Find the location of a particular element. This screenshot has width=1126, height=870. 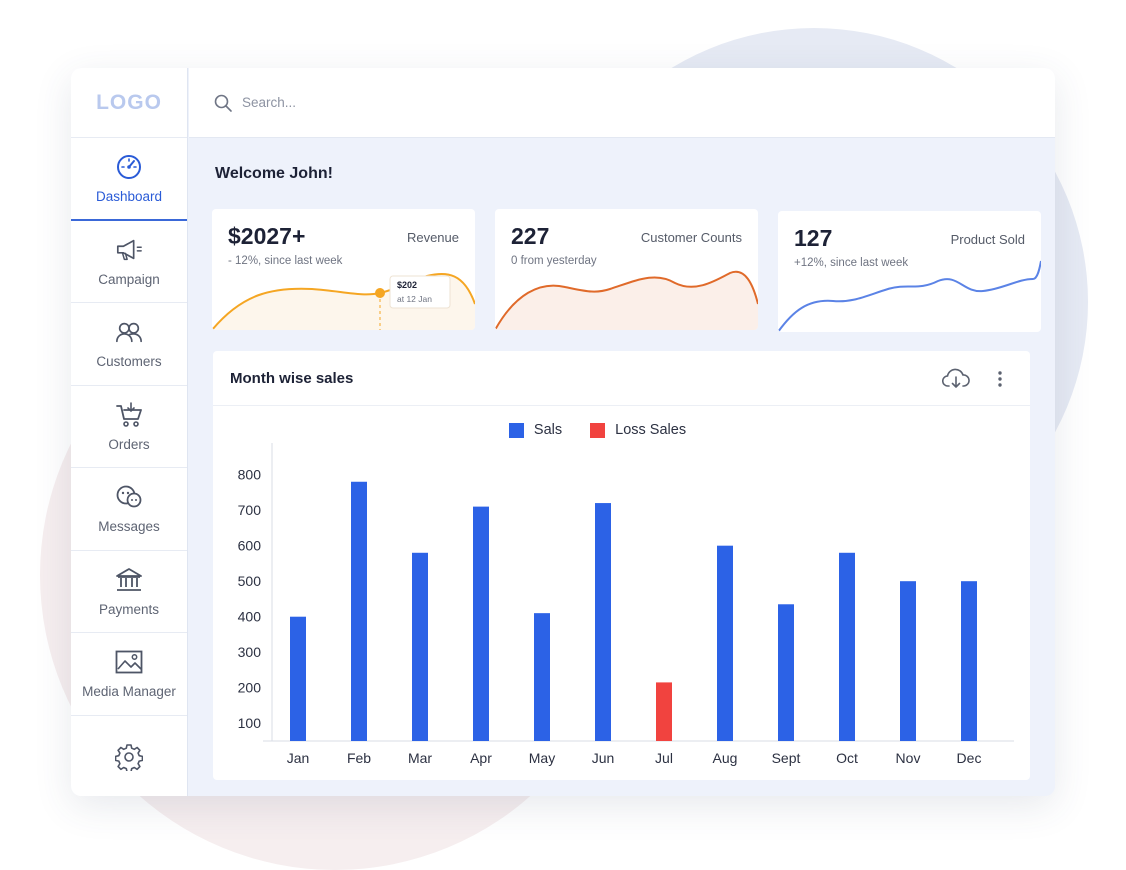

top-bar is located at coordinates (622, 103).